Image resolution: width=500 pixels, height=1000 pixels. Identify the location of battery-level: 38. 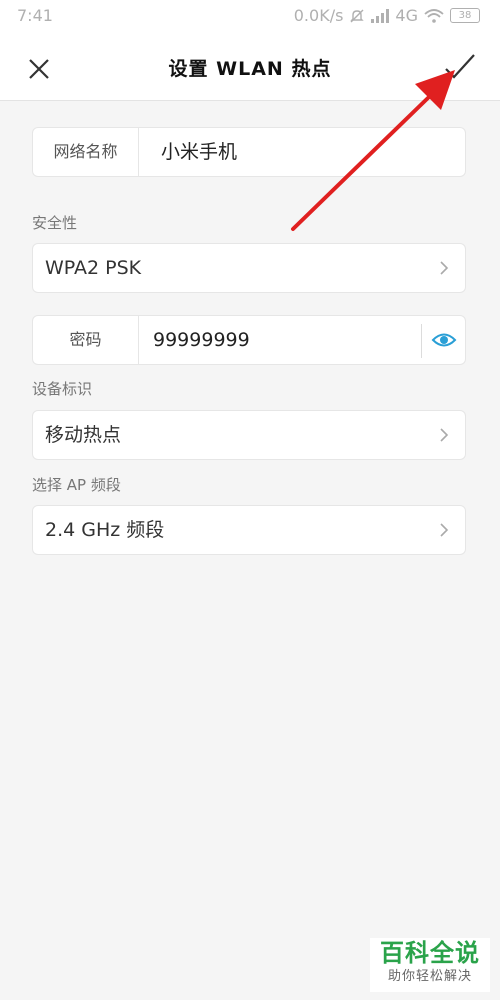
(465, 15).